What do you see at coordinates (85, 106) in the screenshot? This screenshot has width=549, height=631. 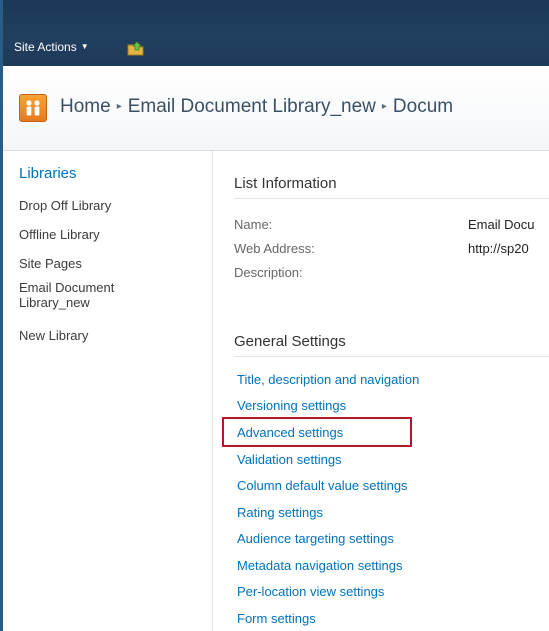 I see `breadcrumb-home: Home` at bounding box center [85, 106].